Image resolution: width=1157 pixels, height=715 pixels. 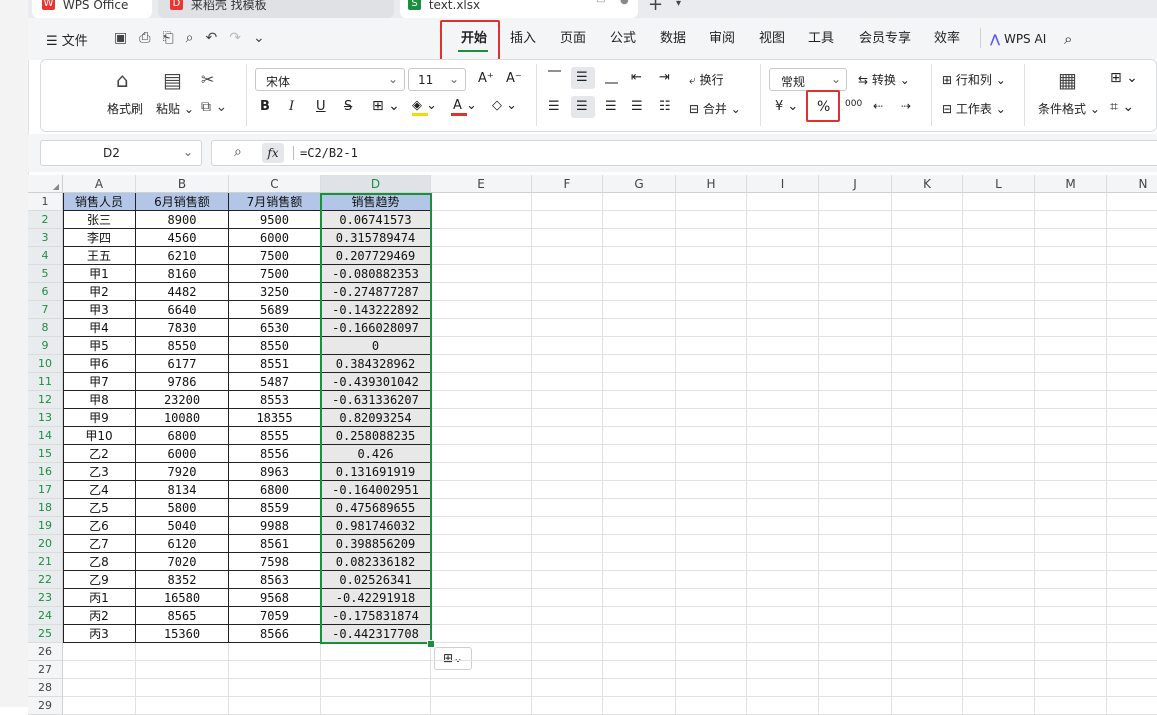 What do you see at coordinates (45, 634) in the screenshot?
I see `row-header: 25` at bounding box center [45, 634].